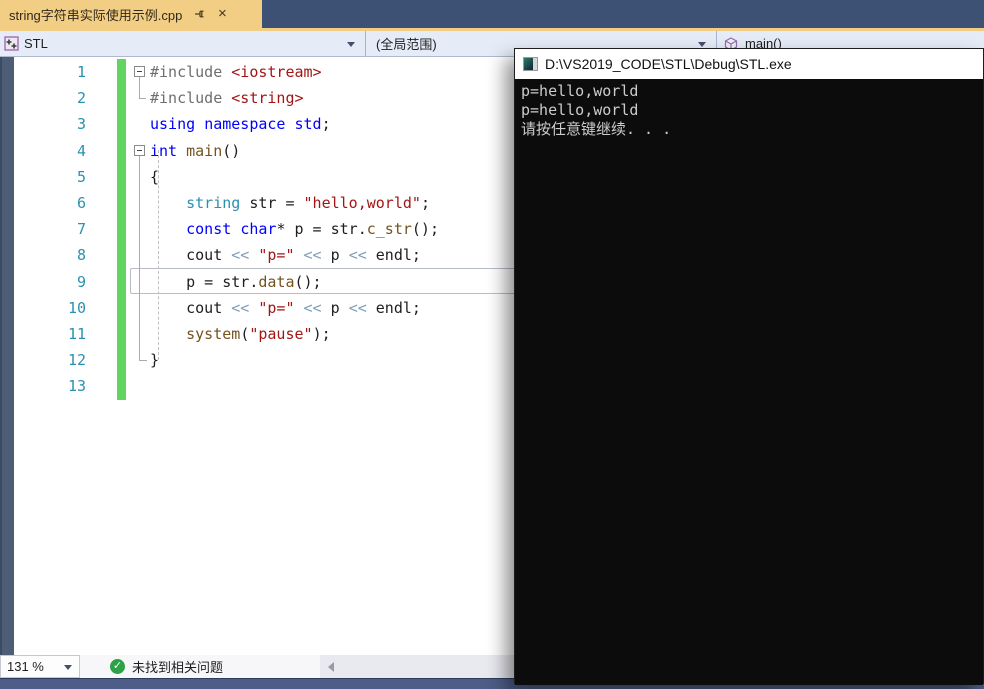  Describe the element at coordinates (290, 203) in the screenshot. I see `code-line: string str = "hello,world";` at that location.